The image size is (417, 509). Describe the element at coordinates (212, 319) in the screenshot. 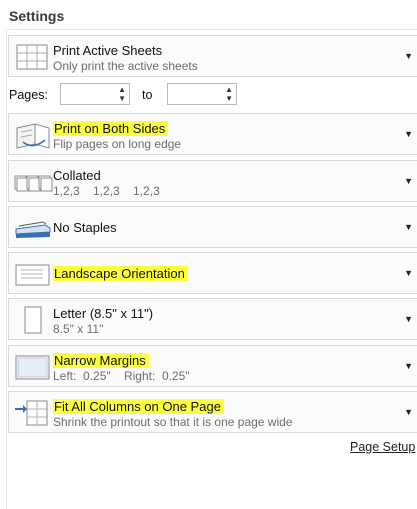

I see `paper-size-dropdown: Letter (8.5" x 11") 8.5" x 11" ▼` at that location.